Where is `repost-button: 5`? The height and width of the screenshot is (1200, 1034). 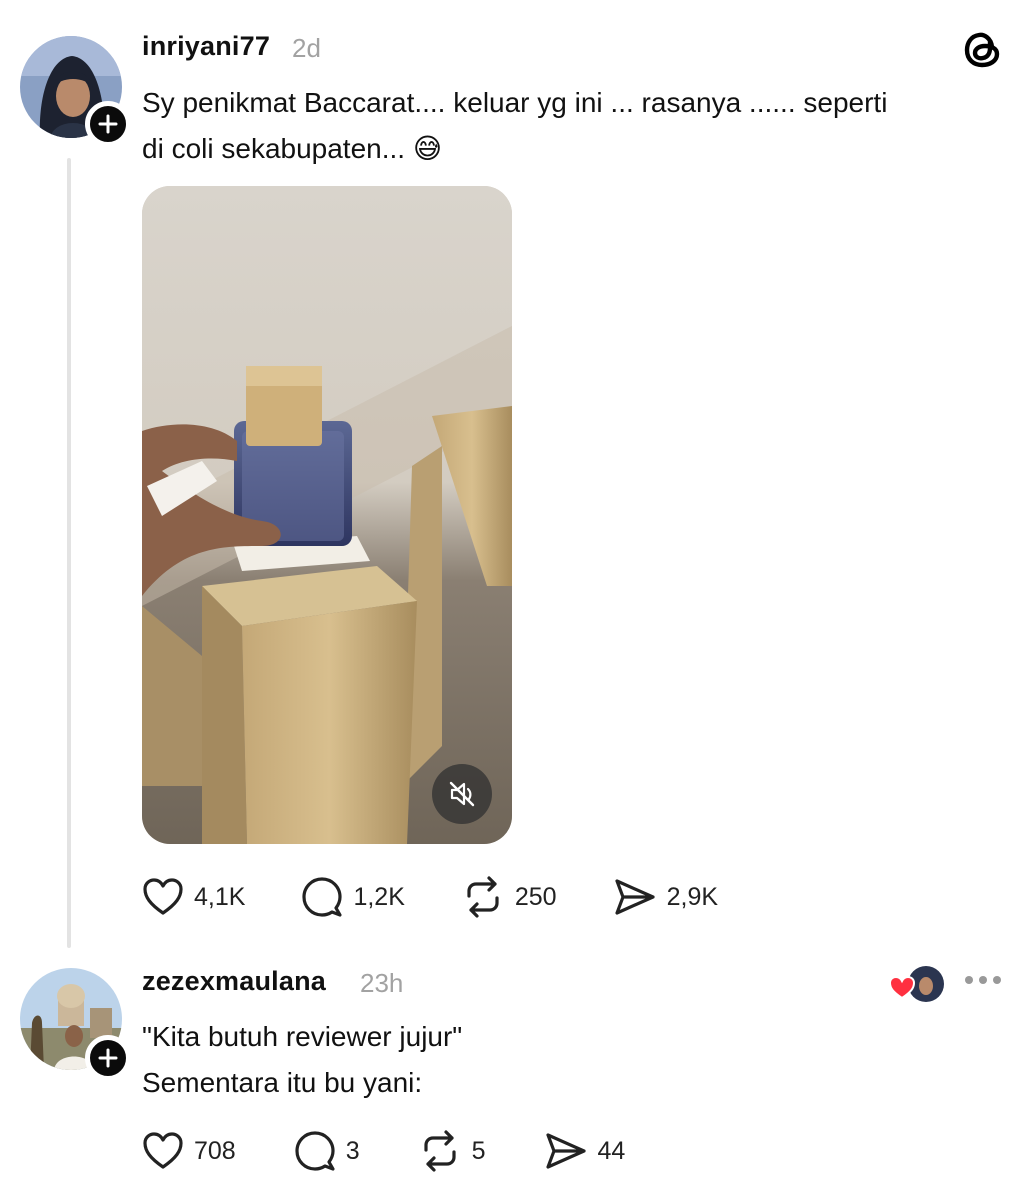
repost-button: 5 is located at coordinates (452, 1151).